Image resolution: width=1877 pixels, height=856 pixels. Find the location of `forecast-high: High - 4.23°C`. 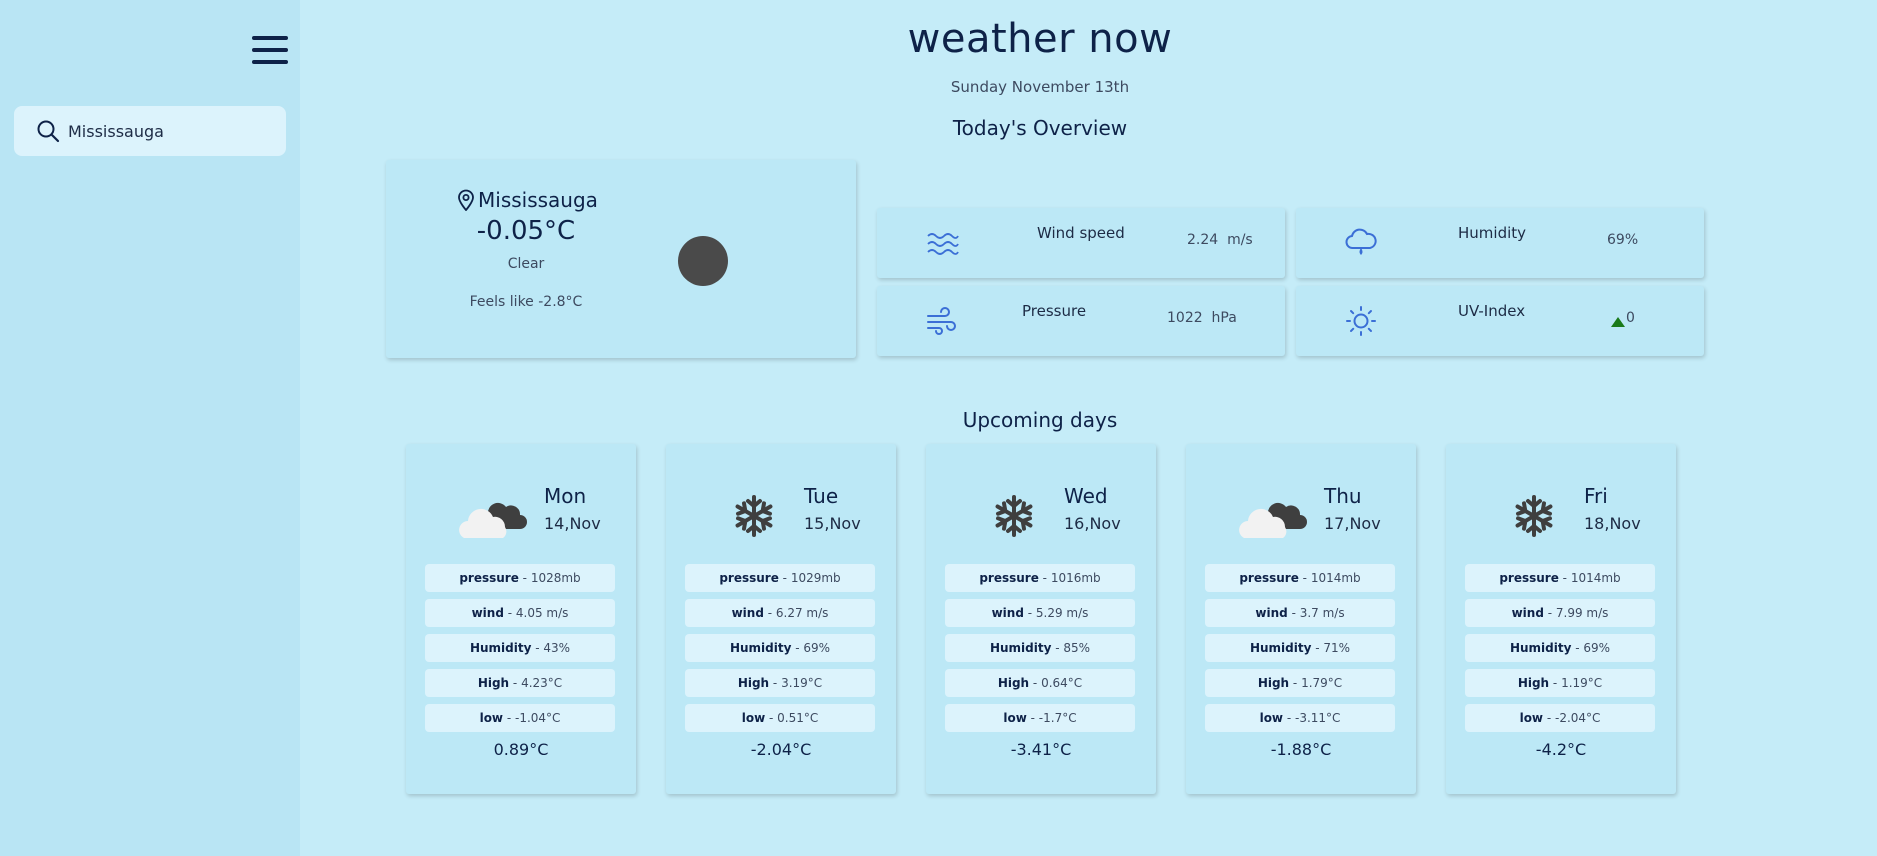

forecast-high: High - 4.23°C is located at coordinates (520, 683).